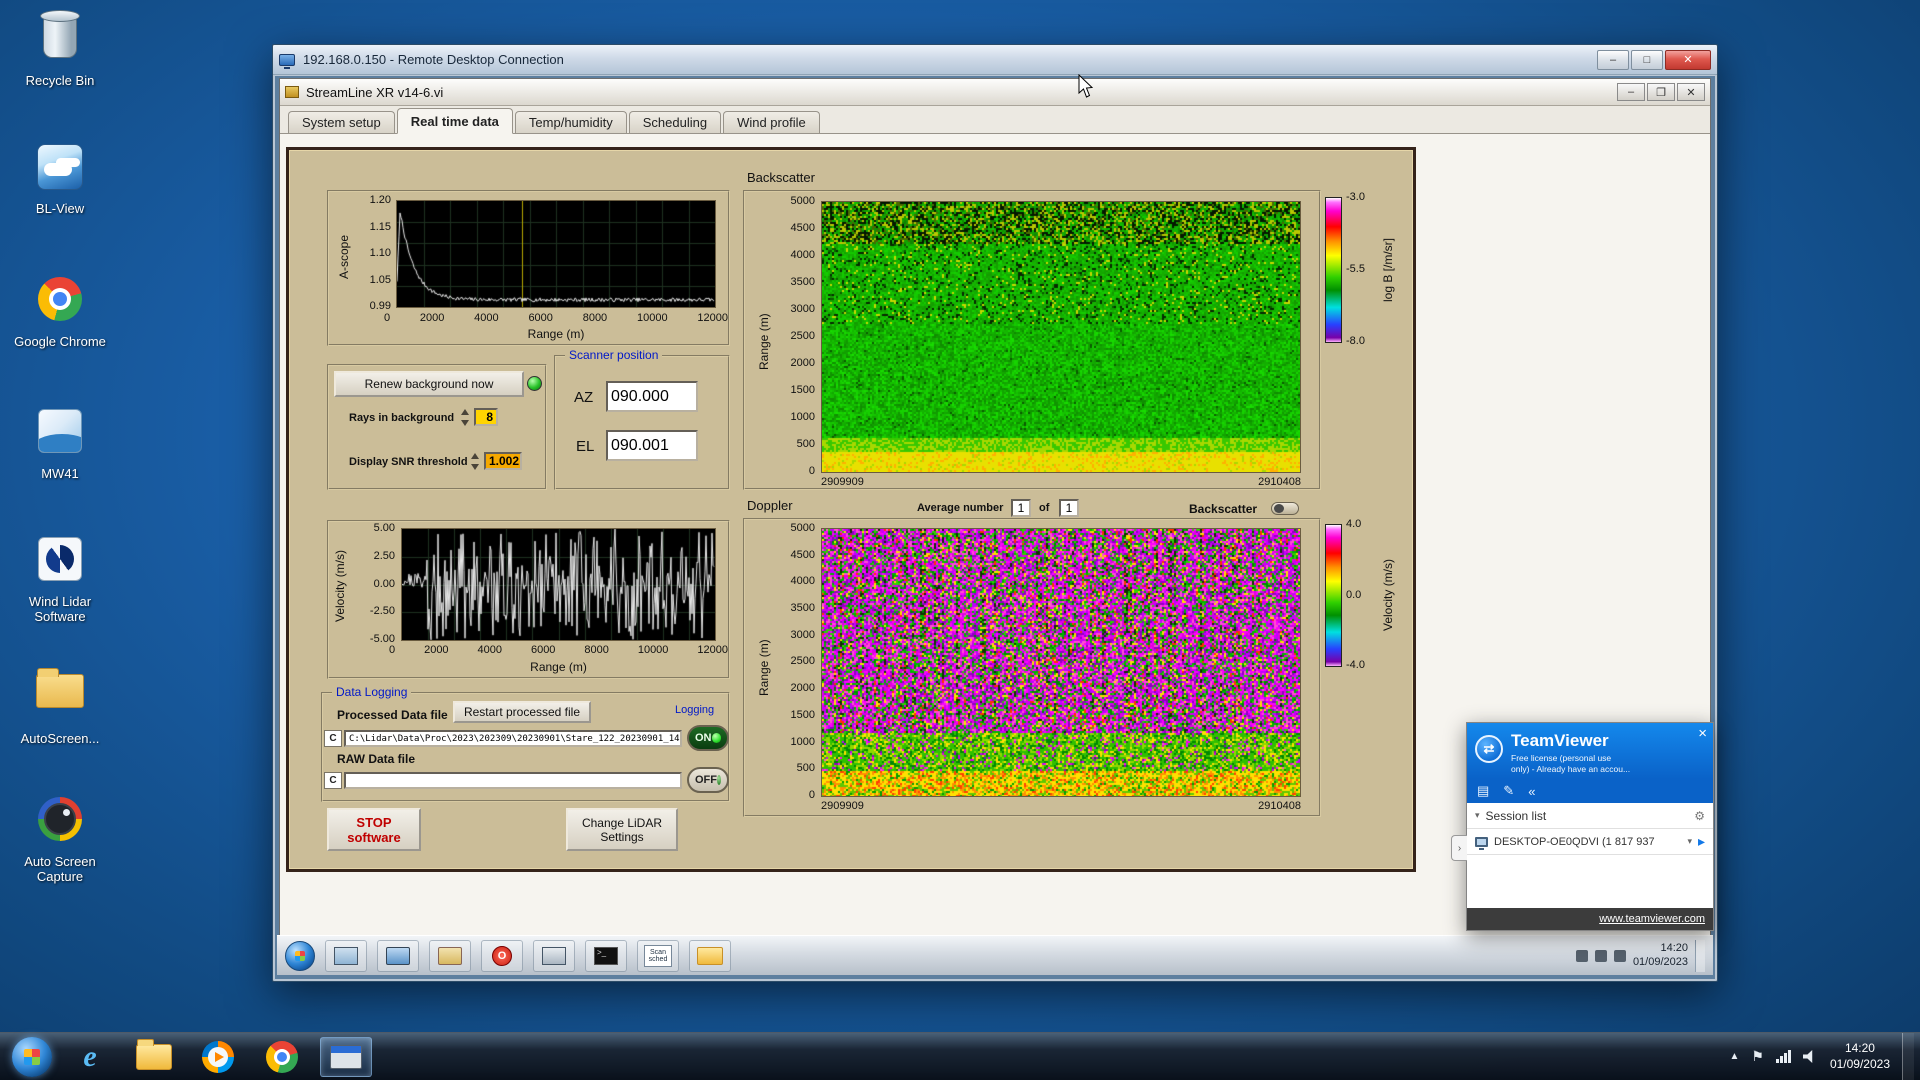 Image resolution: width=1920 pixels, height=1080 pixels. What do you see at coordinates (454, 121) in the screenshot?
I see `tab-real-time-data: Real time data` at bounding box center [454, 121].